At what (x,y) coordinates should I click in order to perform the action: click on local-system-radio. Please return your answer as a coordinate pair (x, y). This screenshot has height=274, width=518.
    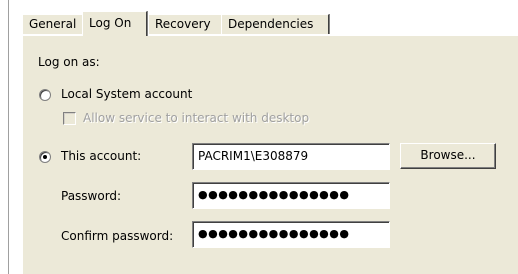
    Looking at the image, I should click on (45, 95).